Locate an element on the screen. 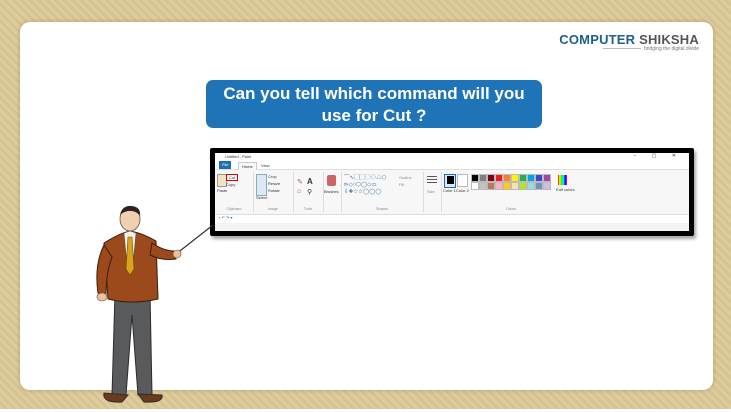 This screenshot has width=731, height=412. question-line-1: Can you tell which command will you is located at coordinates (374, 93).